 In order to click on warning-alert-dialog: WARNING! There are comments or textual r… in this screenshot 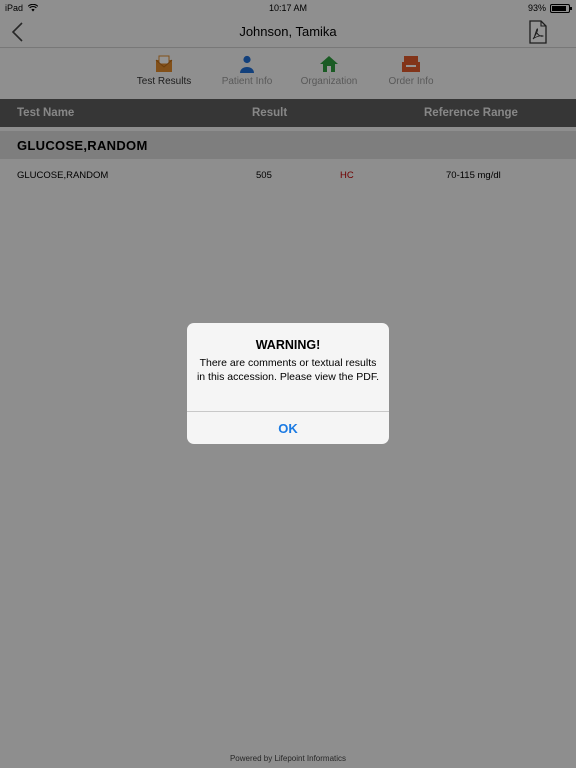, I will do `click(288, 383)`.